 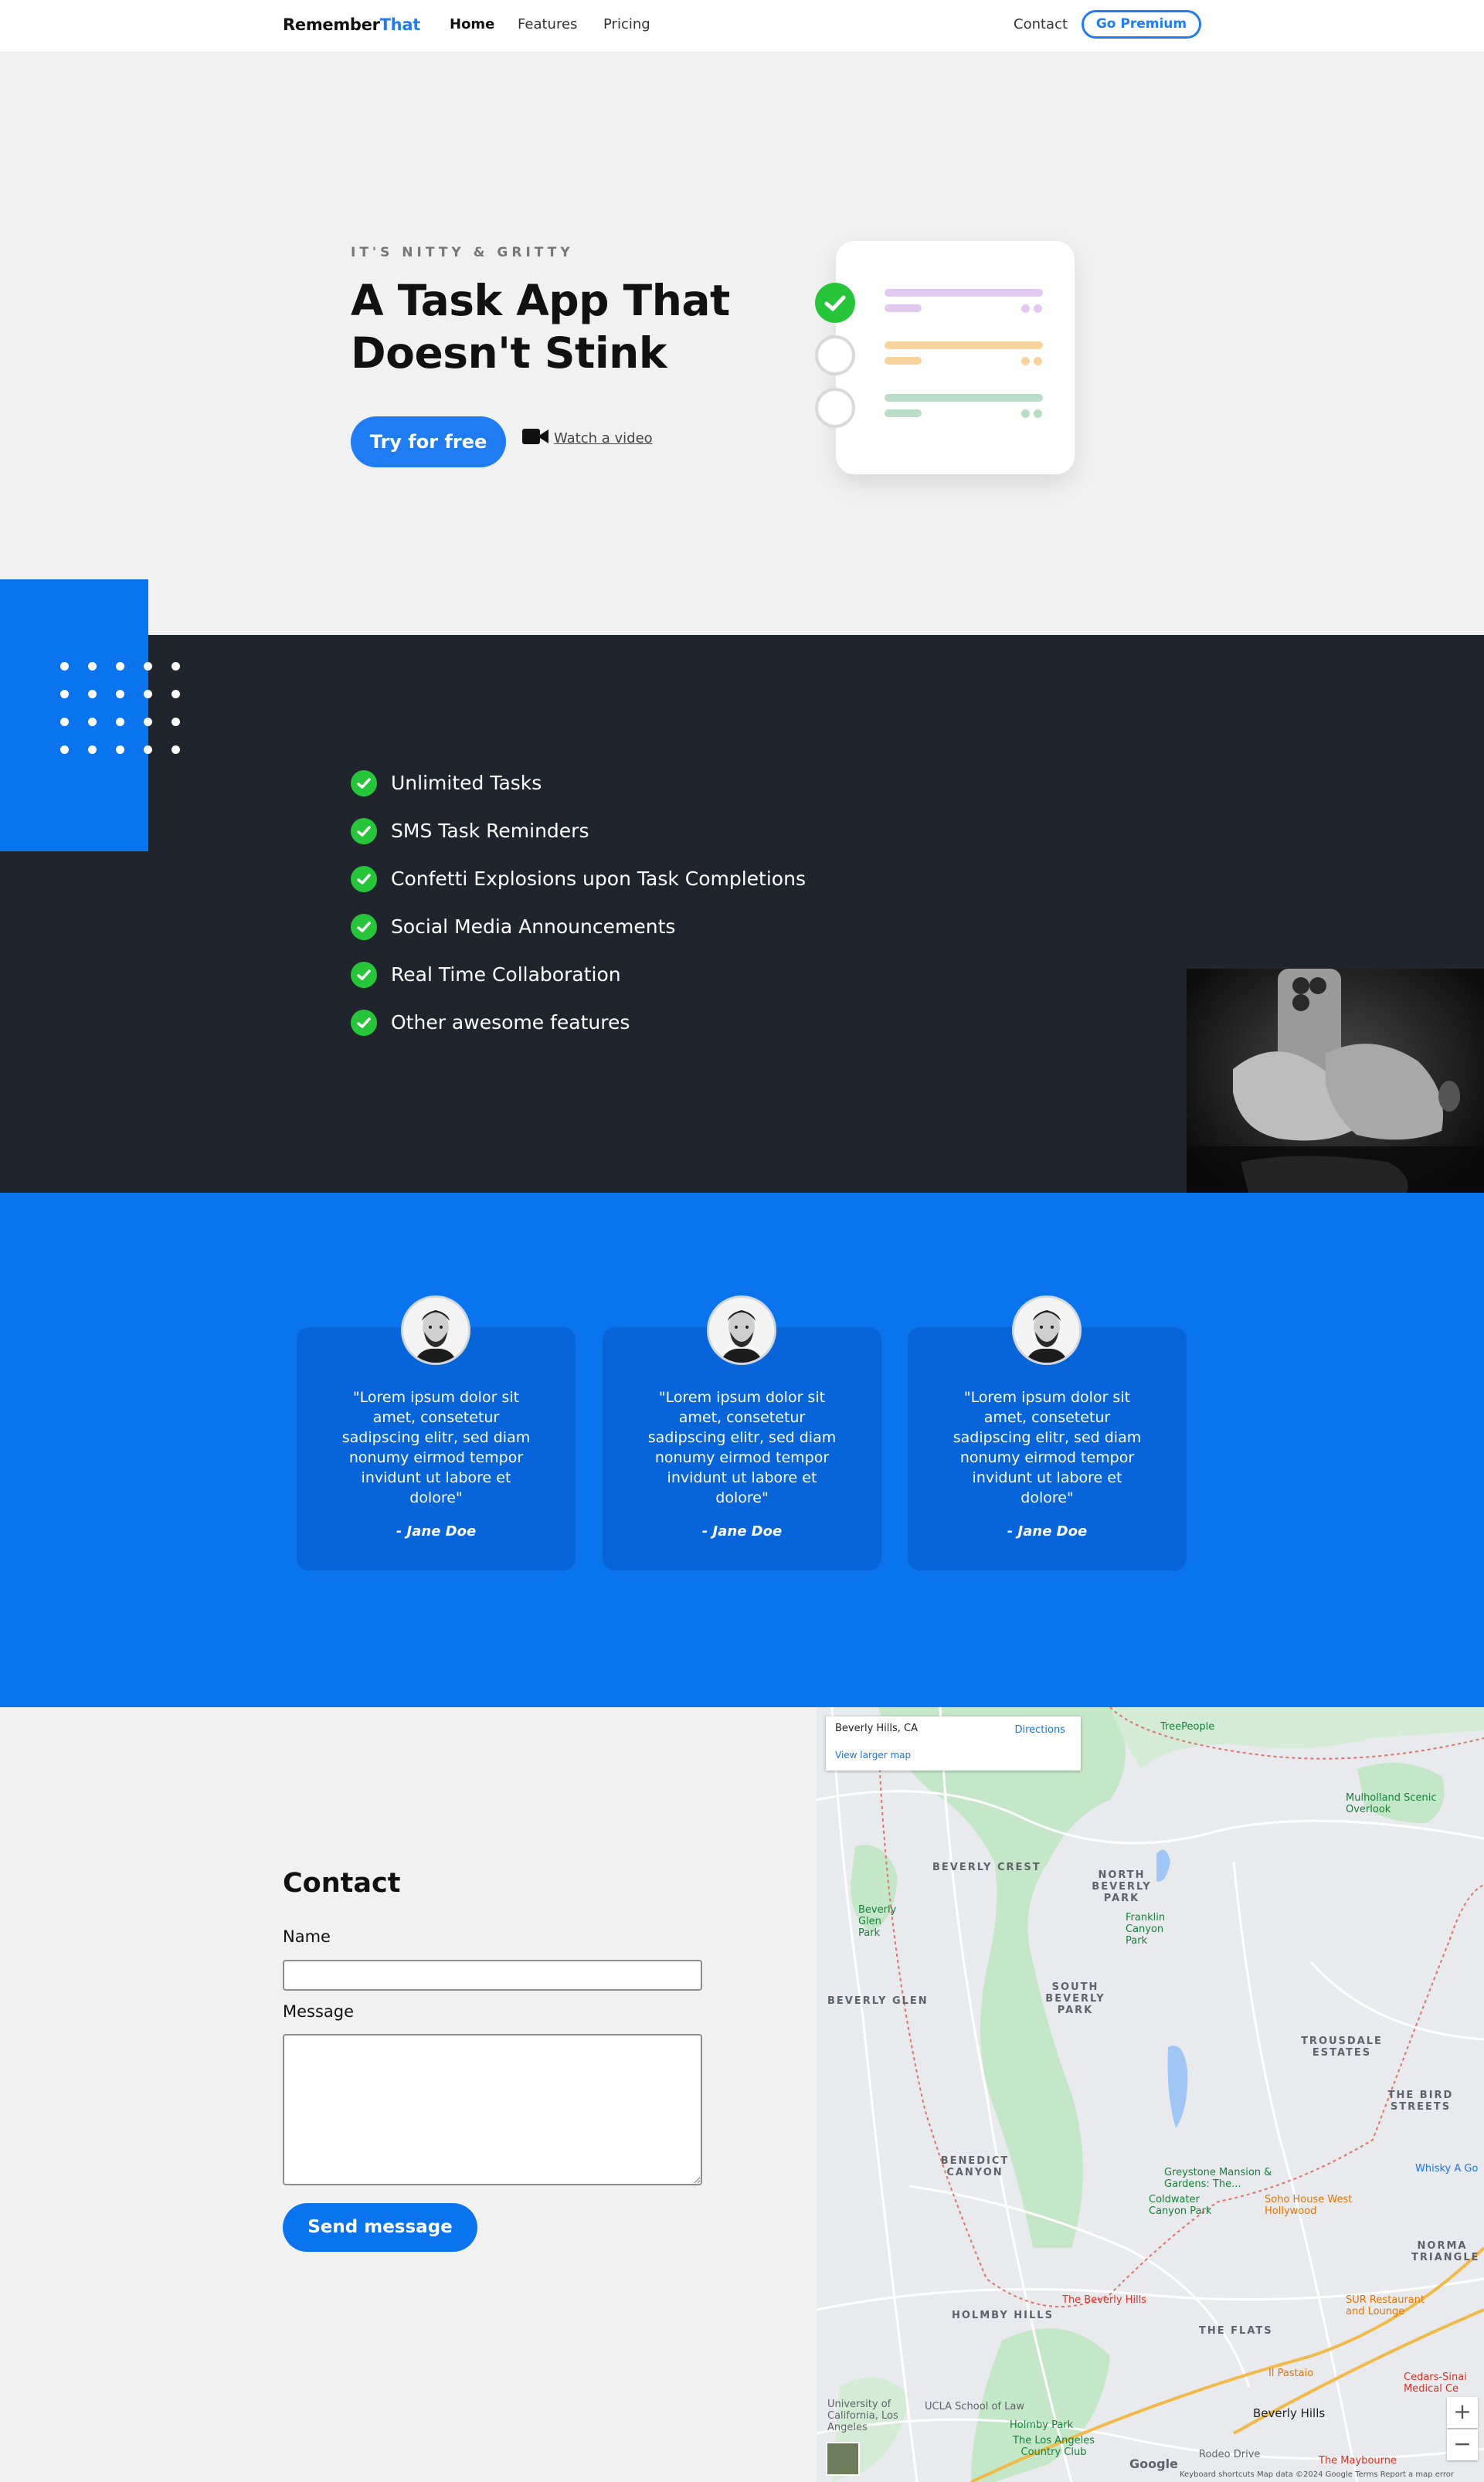 What do you see at coordinates (974, 2406) in the screenshot?
I see `map-poi: UCLA School of Law` at bounding box center [974, 2406].